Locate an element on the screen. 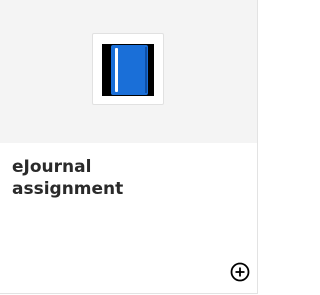 The width and height of the screenshot is (320, 295). activity-icon-tile is located at coordinates (128, 69).